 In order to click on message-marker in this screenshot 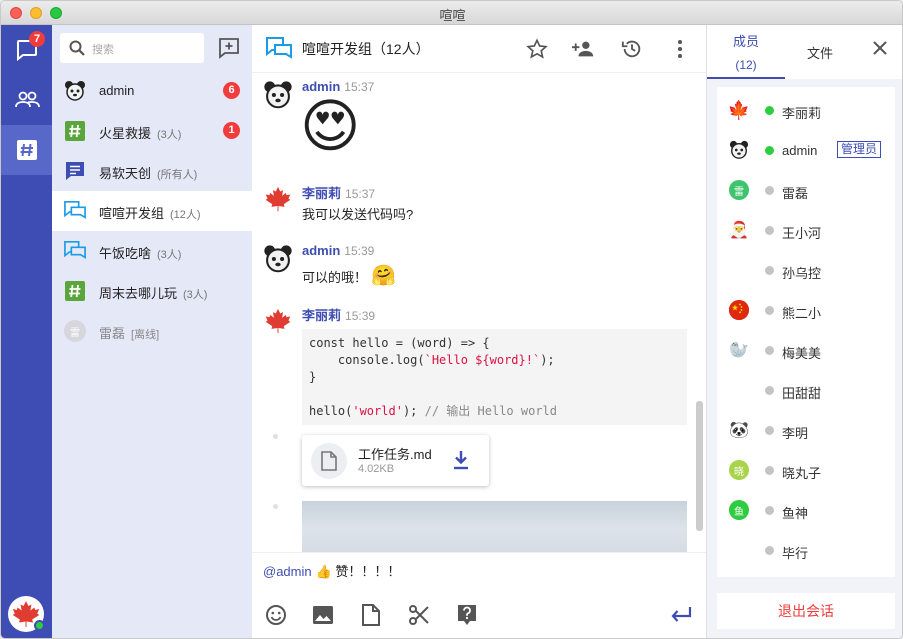, I will do `click(275, 436)`.